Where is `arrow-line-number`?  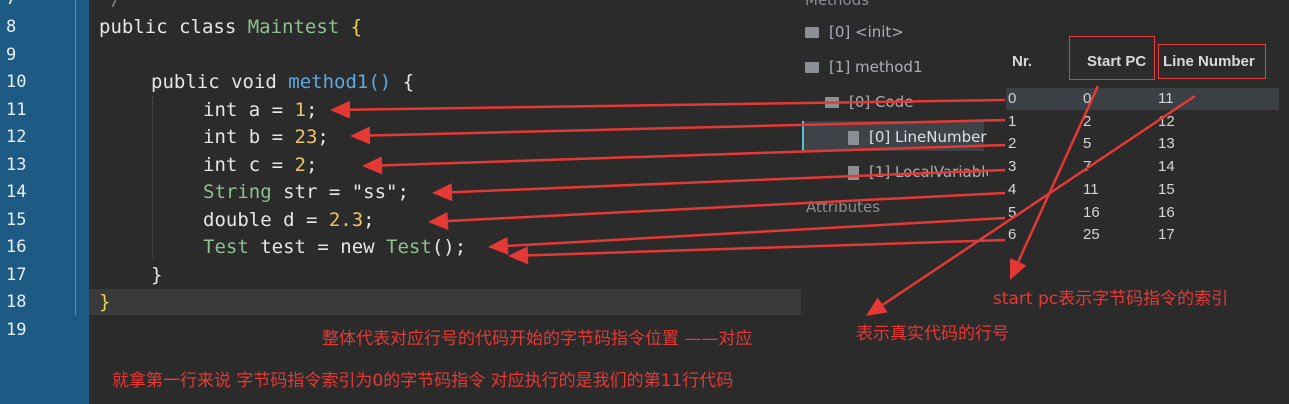 arrow-line-number is located at coordinates (1031, 205).